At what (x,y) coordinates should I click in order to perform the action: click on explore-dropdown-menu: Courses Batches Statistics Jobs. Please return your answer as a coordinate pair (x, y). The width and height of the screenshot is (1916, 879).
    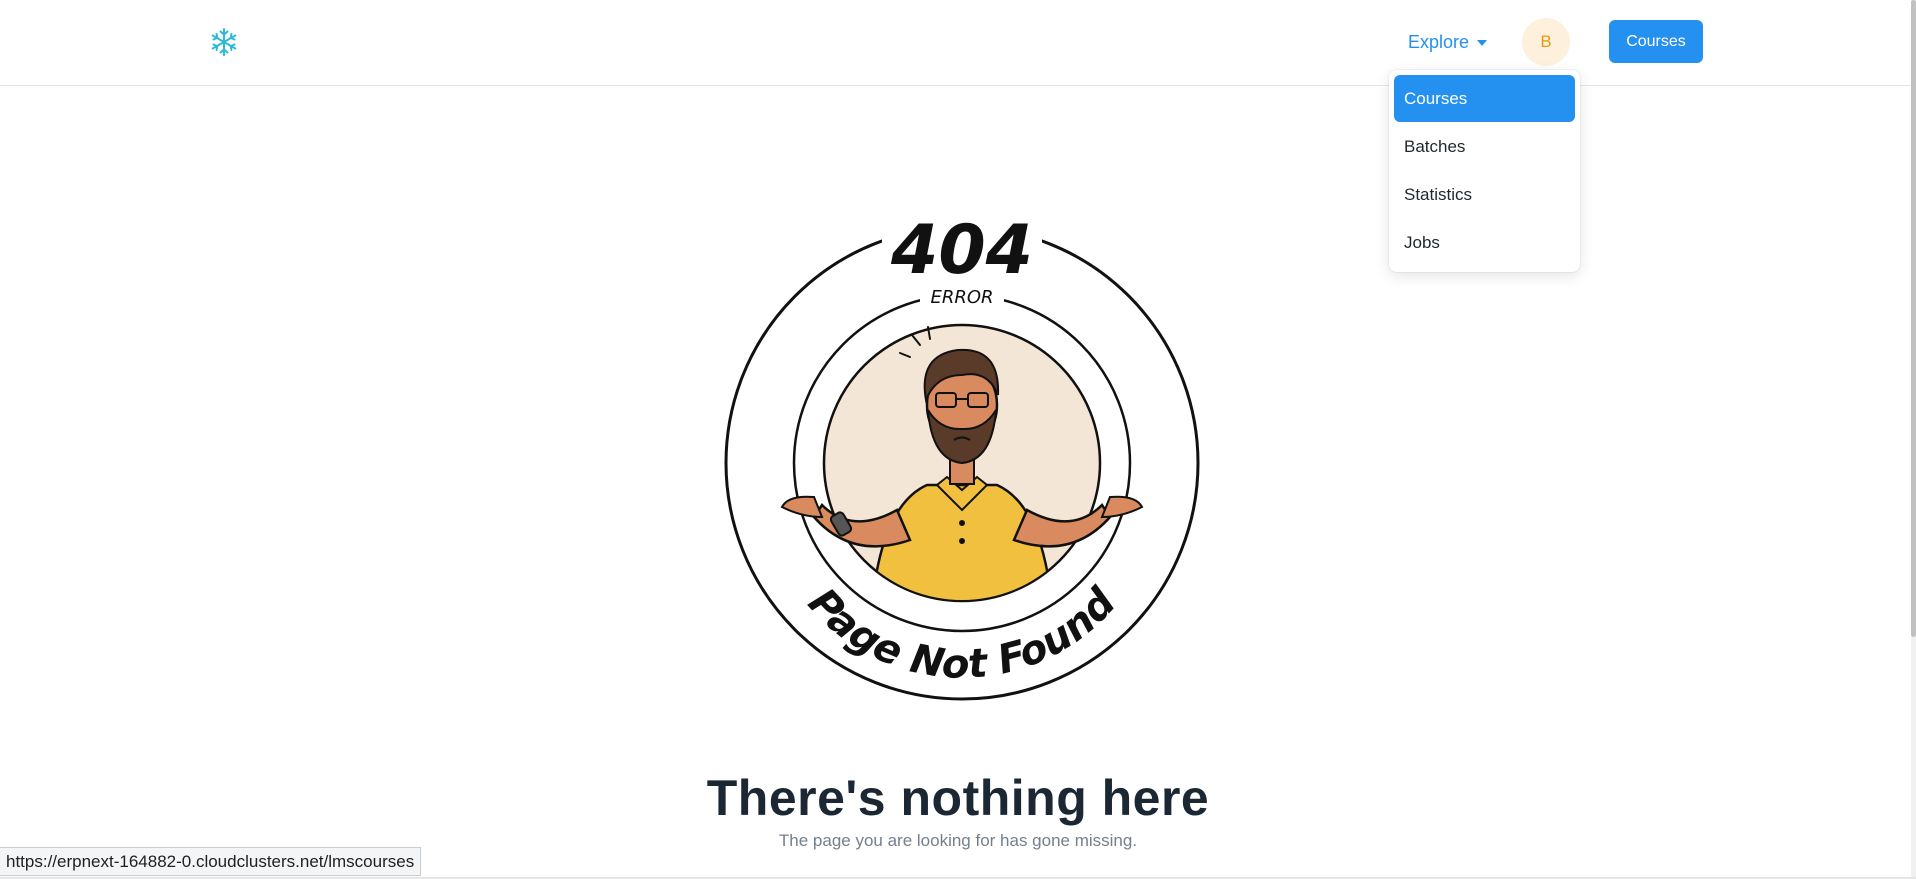
    Looking at the image, I should click on (1484, 171).